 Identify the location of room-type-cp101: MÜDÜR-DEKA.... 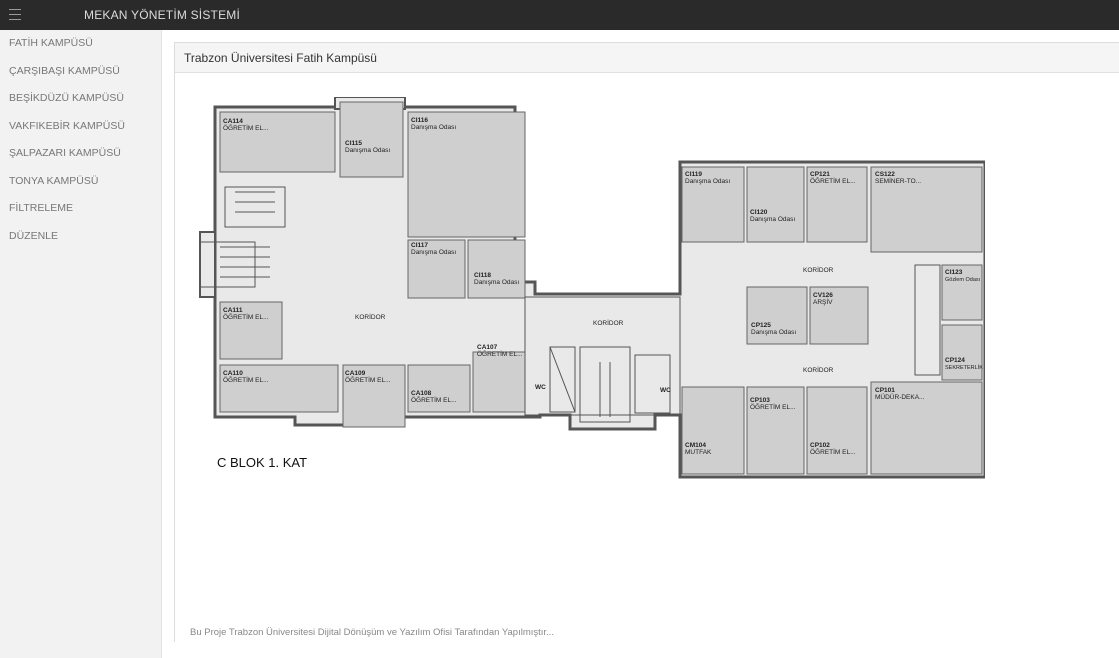
(900, 397).